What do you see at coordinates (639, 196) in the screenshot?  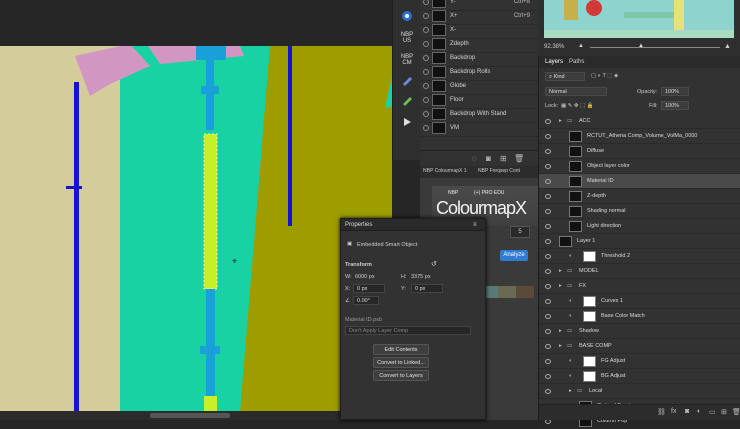 I see `layer-row: Z-depth` at bounding box center [639, 196].